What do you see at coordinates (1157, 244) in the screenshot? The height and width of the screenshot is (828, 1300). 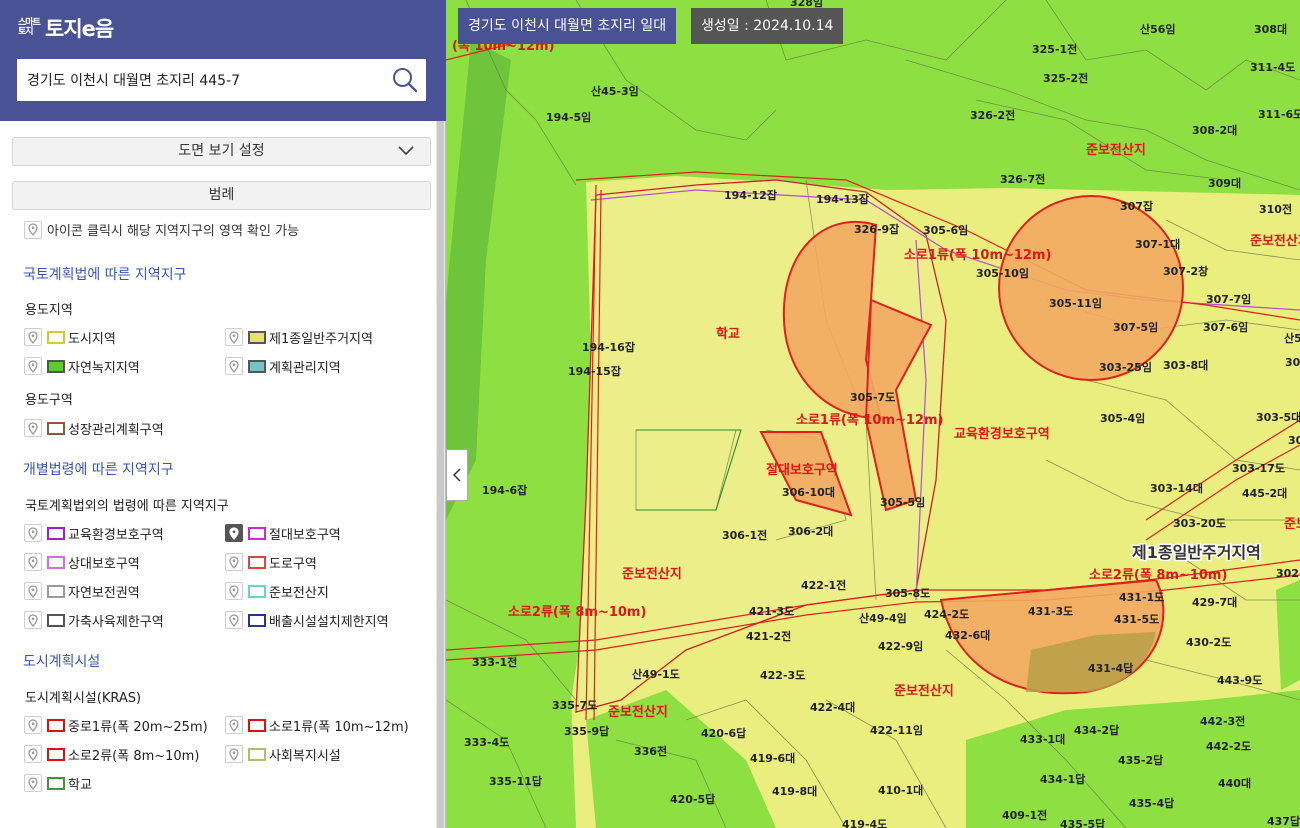 I see `parcel-label: 307-1대` at bounding box center [1157, 244].